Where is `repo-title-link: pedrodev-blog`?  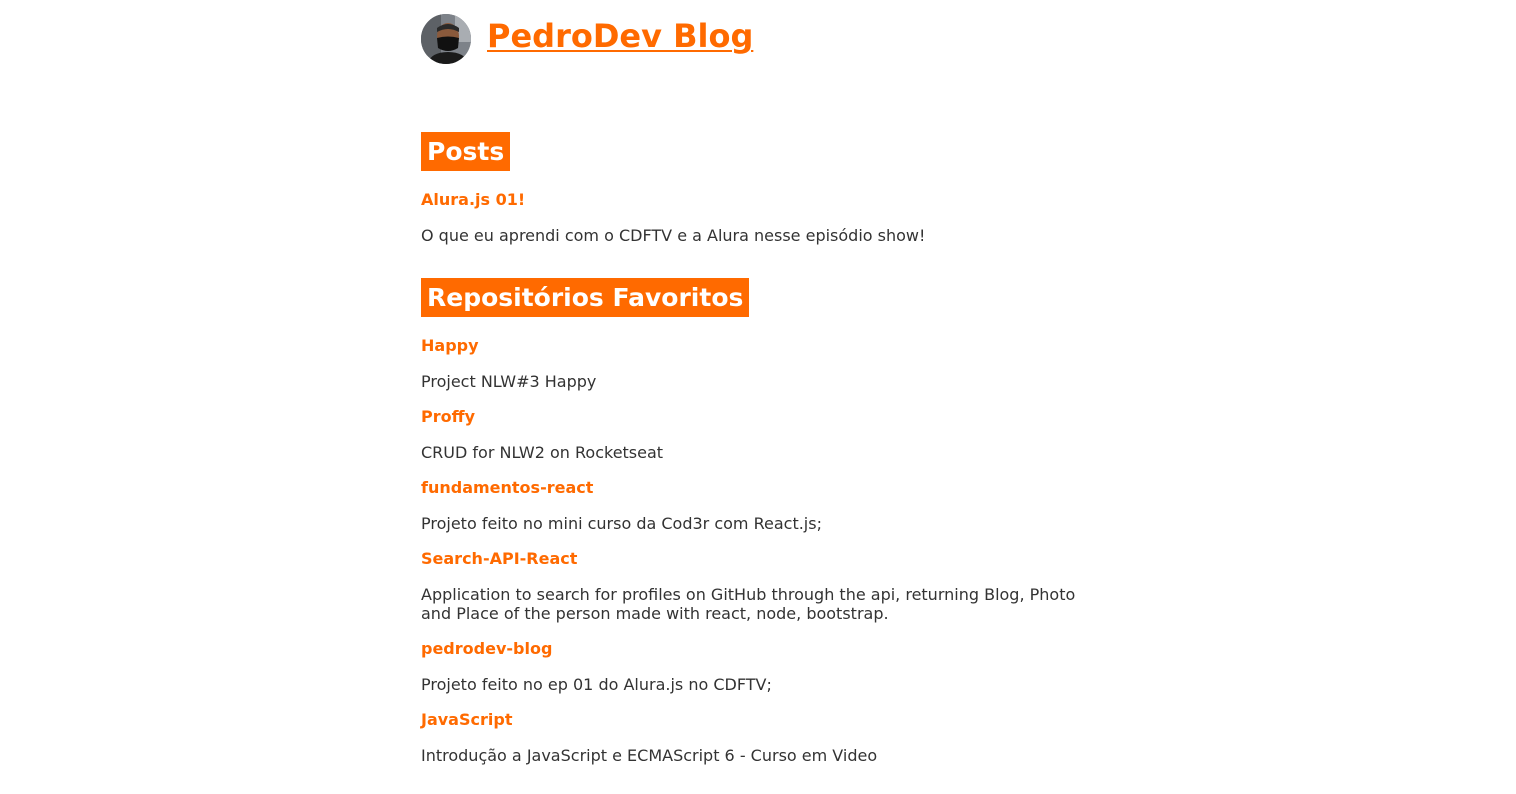
repo-title-link: pedrodev-blog is located at coordinates (751, 649).